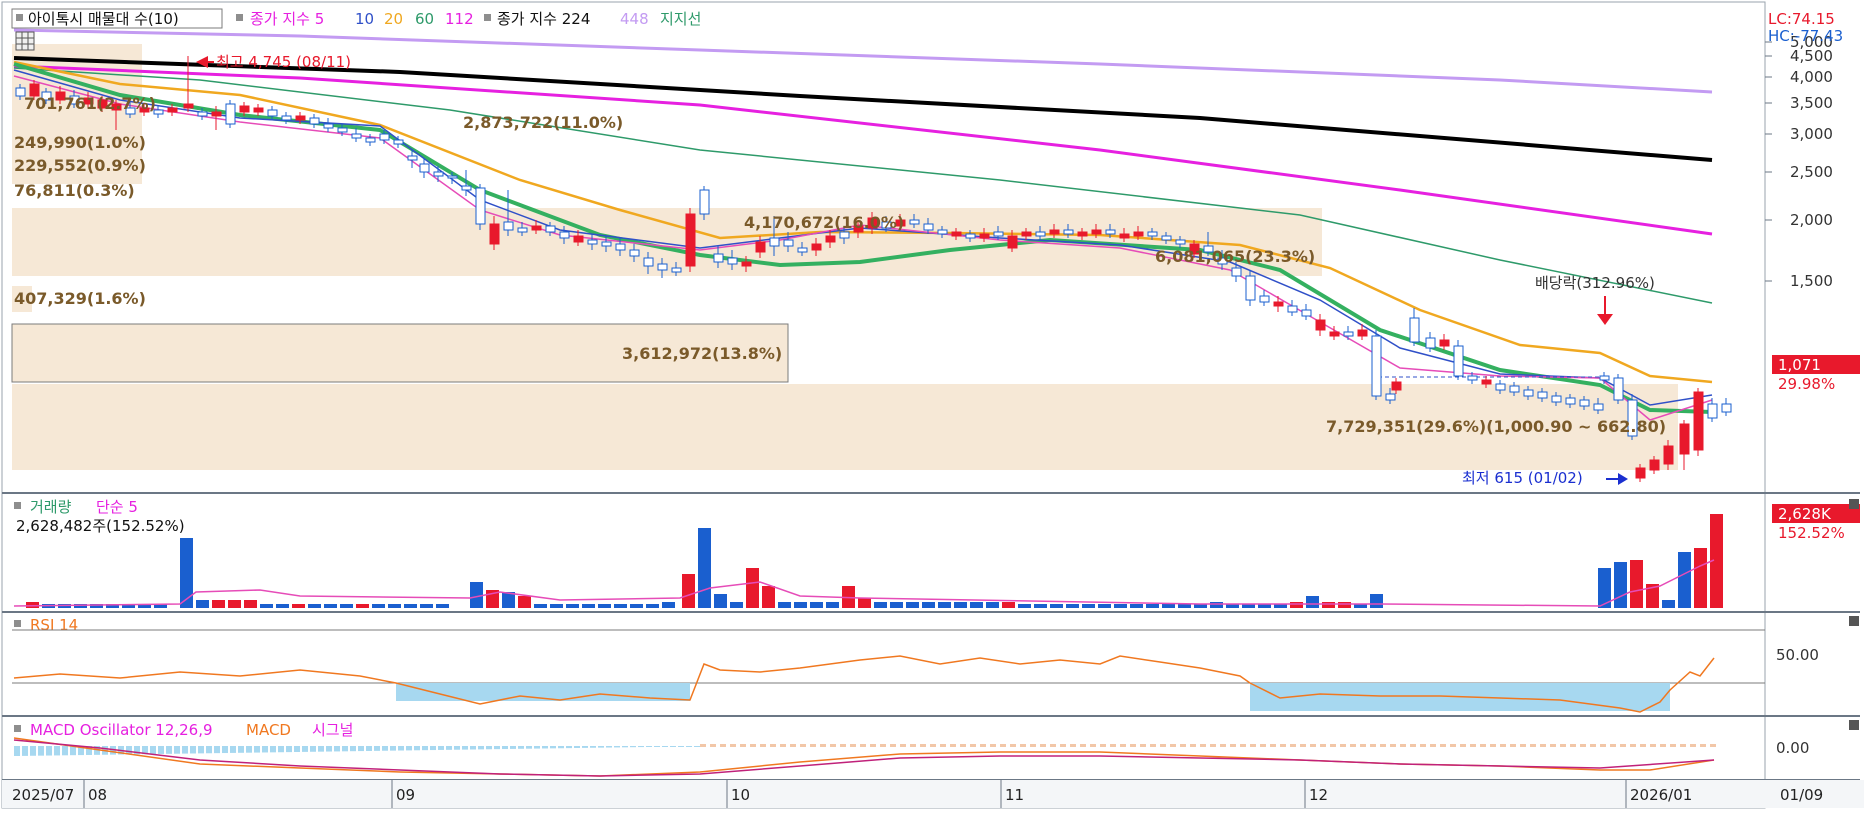 The image size is (1867, 814). I want to click on vp-label: 2,873,722(11.0%), so click(543, 122).